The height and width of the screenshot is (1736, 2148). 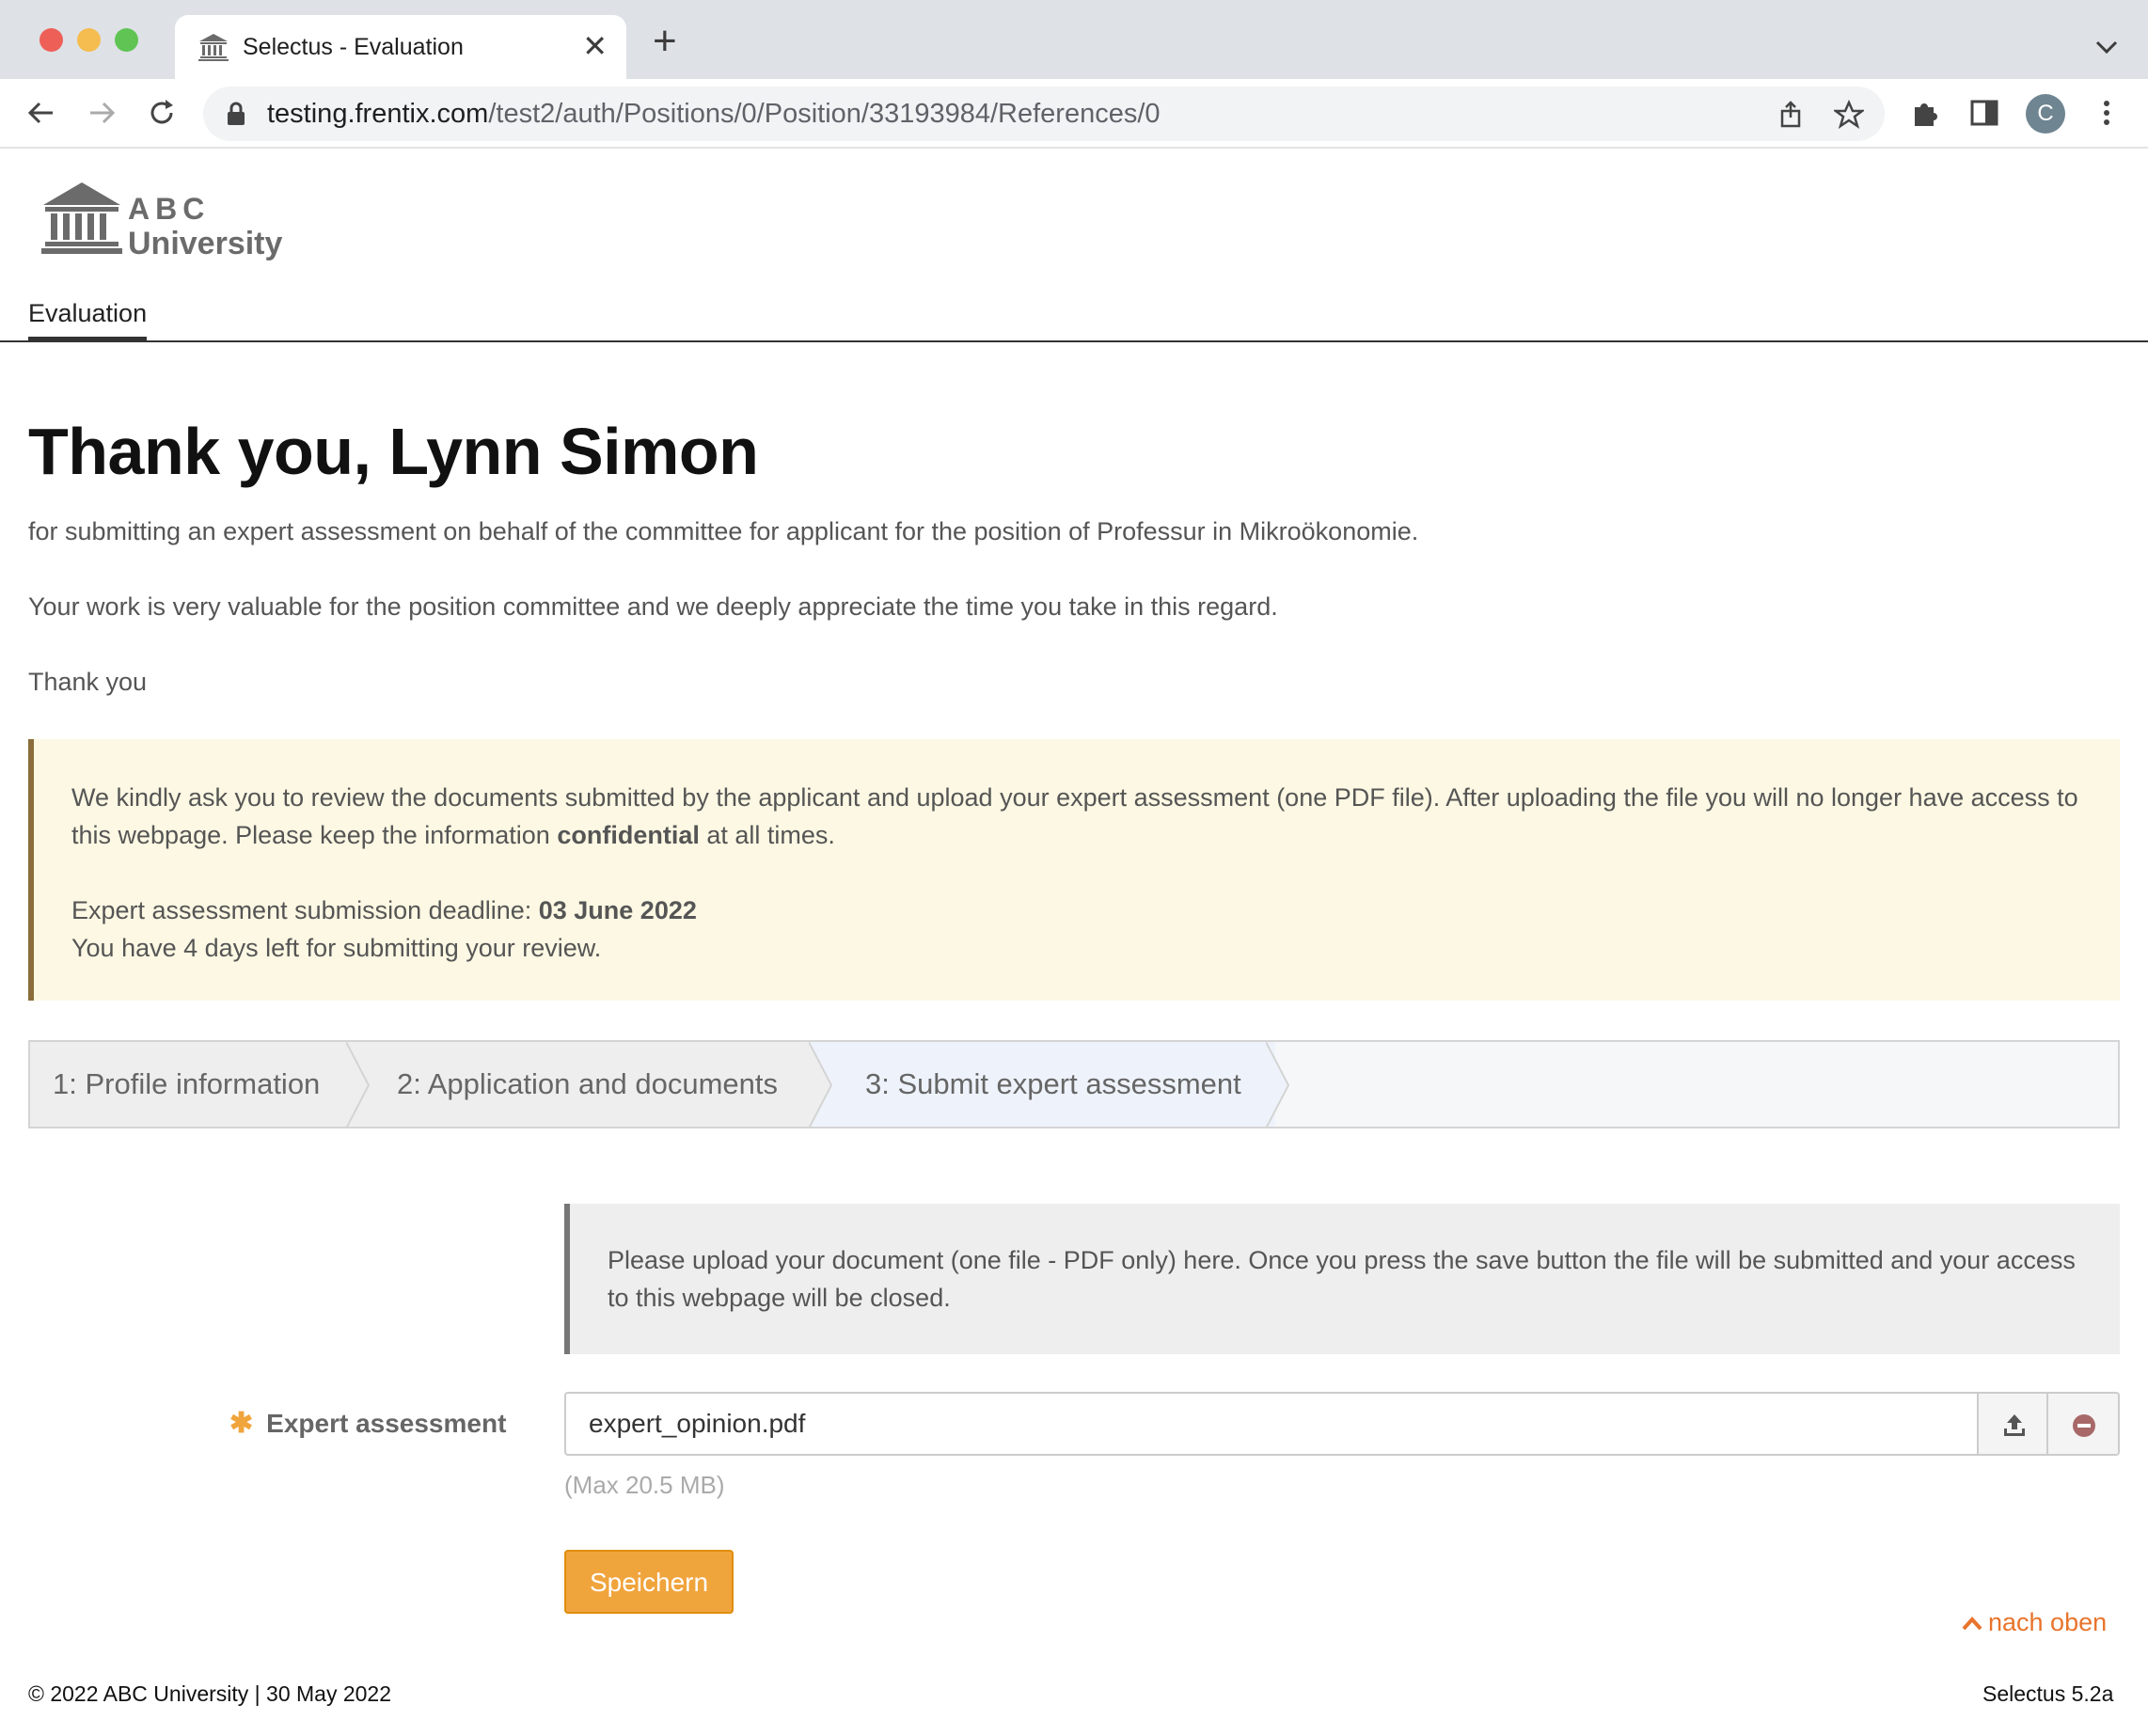 I want to click on step-submit-assessment: 3: Submit expert assessment, so click(x=1047, y=1084).